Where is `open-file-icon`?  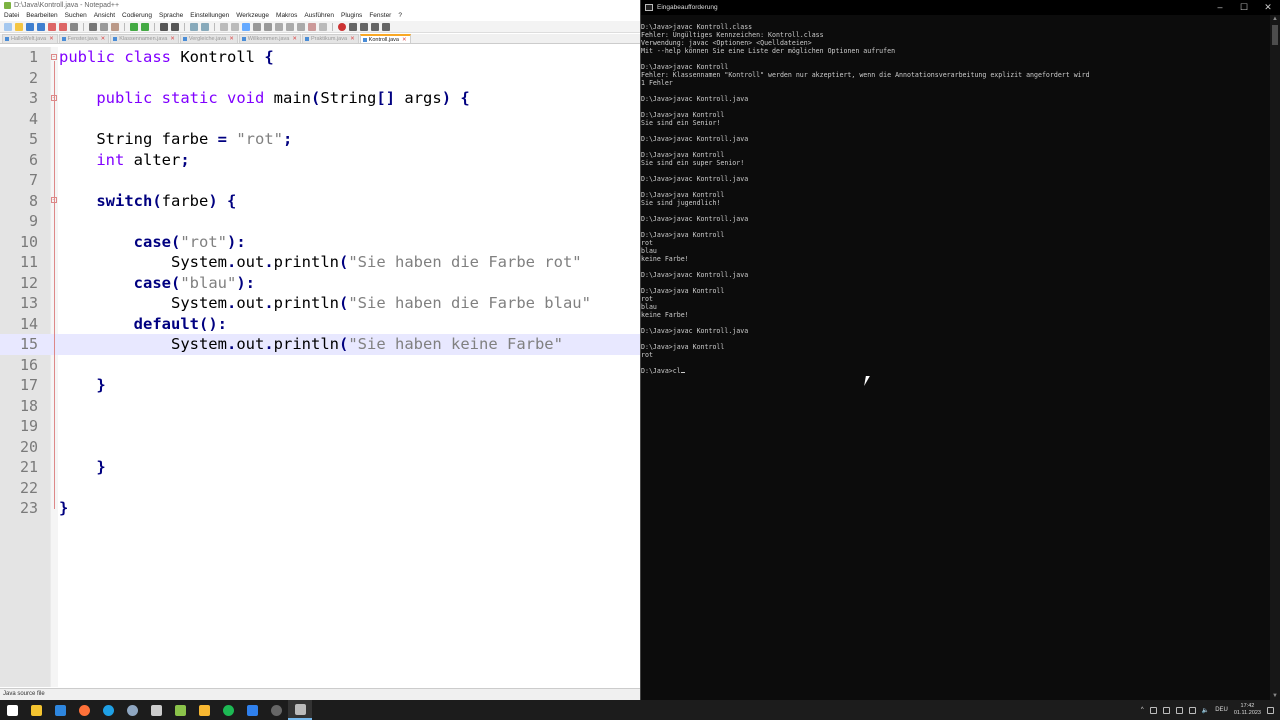
open-file-icon is located at coordinates (19, 26).